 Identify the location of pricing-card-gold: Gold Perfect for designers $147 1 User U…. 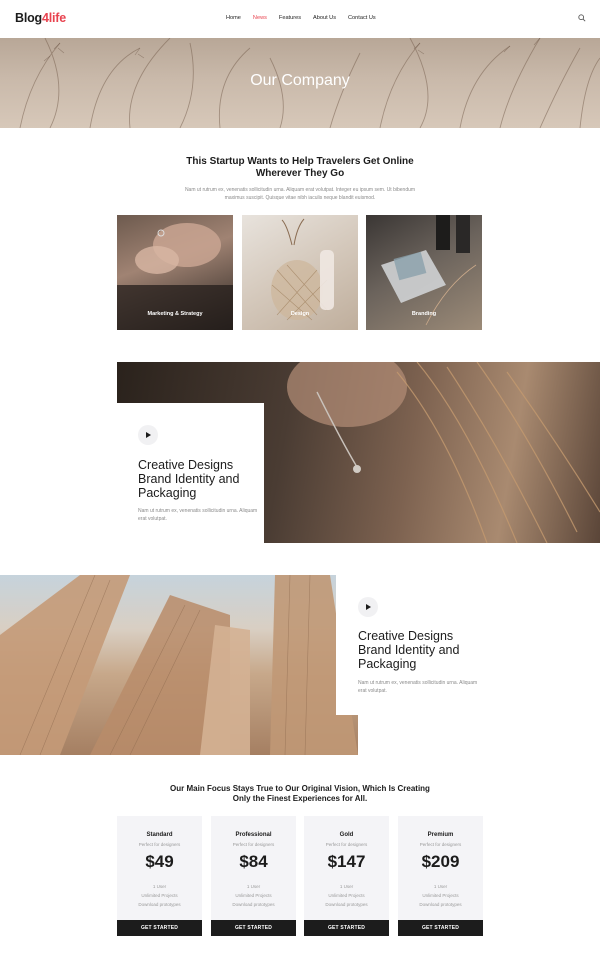
(346, 868).